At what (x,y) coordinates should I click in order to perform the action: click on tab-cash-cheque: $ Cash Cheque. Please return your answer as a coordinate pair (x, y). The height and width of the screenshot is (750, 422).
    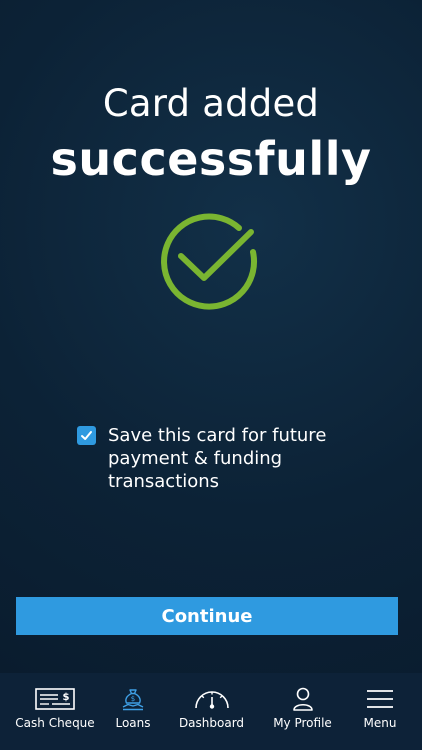
    Looking at the image, I should click on (55, 711).